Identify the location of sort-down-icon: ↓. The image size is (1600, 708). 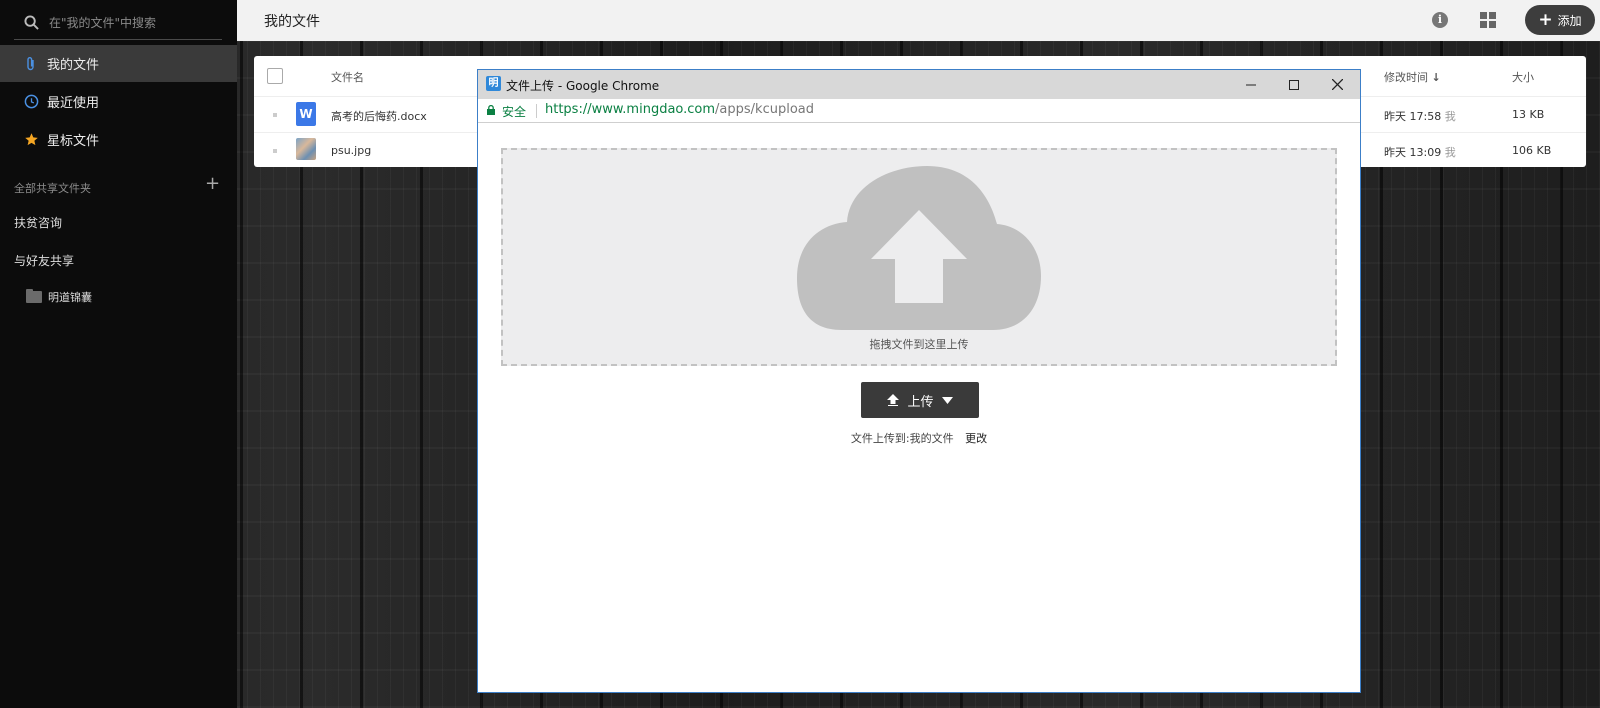
(1436, 77).